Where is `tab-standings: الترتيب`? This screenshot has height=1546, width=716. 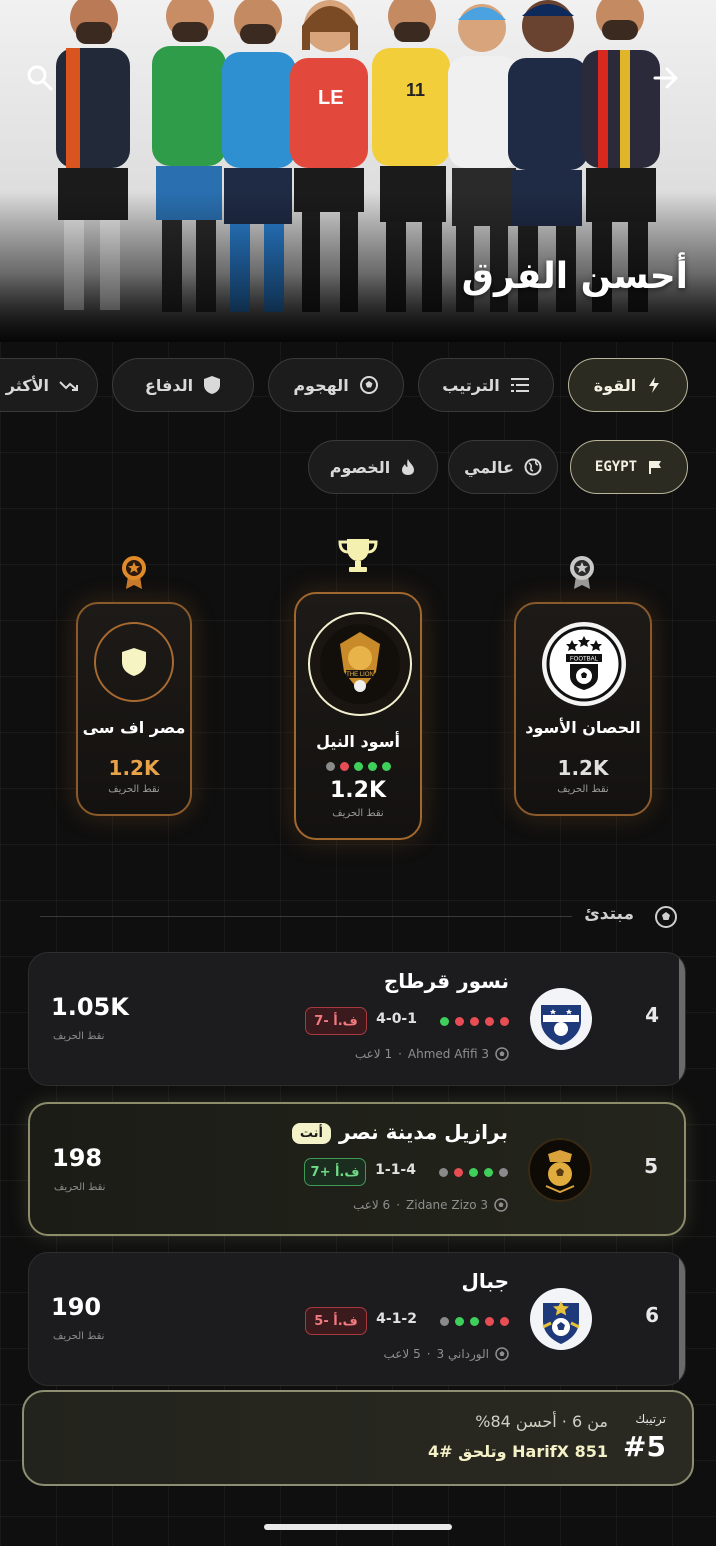 tab-standings: الترتيب is located at coordinates (486, 385).